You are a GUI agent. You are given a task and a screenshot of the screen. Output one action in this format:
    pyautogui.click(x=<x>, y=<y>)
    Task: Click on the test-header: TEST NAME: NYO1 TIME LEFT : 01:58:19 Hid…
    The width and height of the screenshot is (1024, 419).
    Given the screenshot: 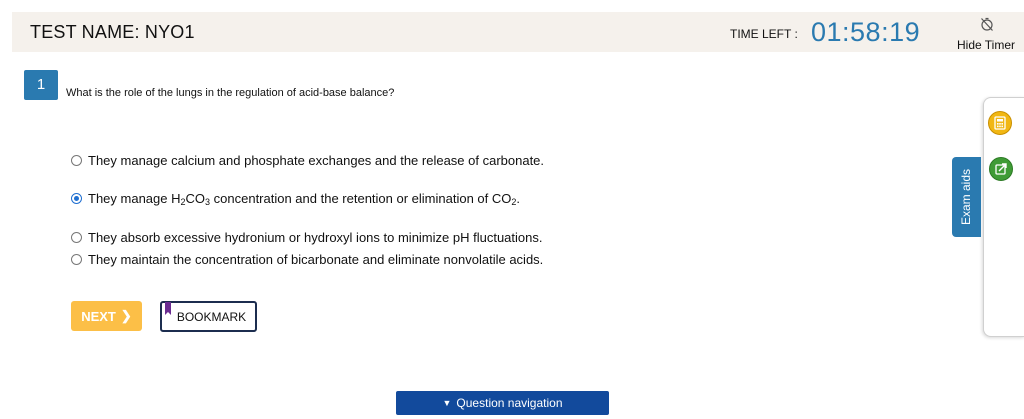 What is the action you would take?
    pyautogui.click(x=518, y=32)
    